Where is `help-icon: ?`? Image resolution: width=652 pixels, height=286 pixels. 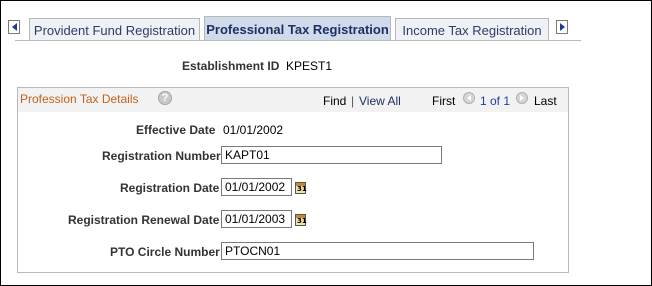
help-icon: ? is located at coordinates (165, 98).